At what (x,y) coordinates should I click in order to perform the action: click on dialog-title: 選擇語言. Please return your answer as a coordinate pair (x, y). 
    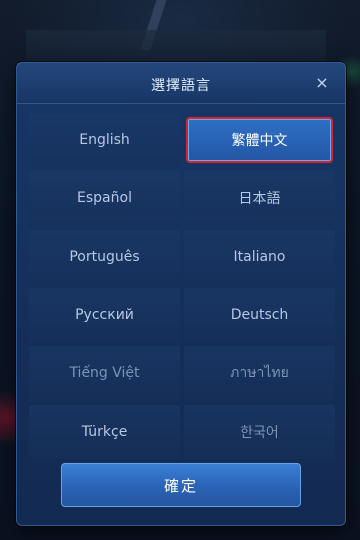
    Looking at the image, I should click on (181, 86).